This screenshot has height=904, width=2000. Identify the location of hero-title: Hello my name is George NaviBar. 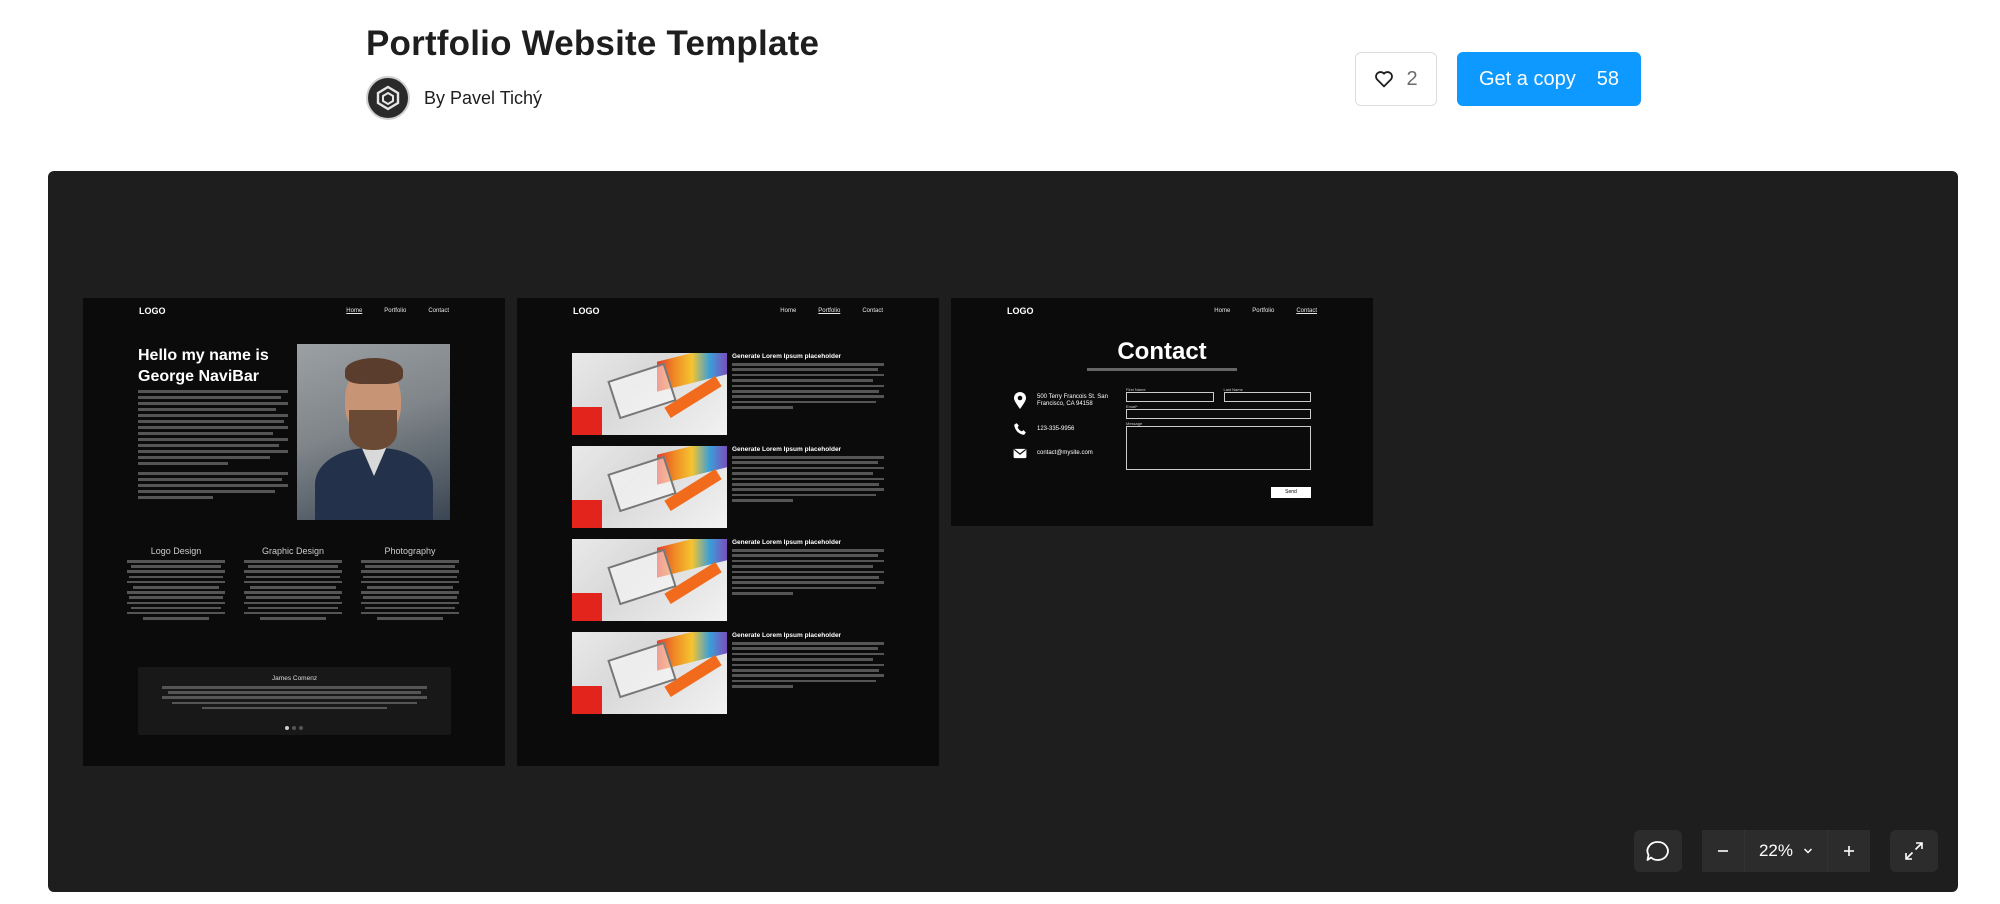
(203, 366).